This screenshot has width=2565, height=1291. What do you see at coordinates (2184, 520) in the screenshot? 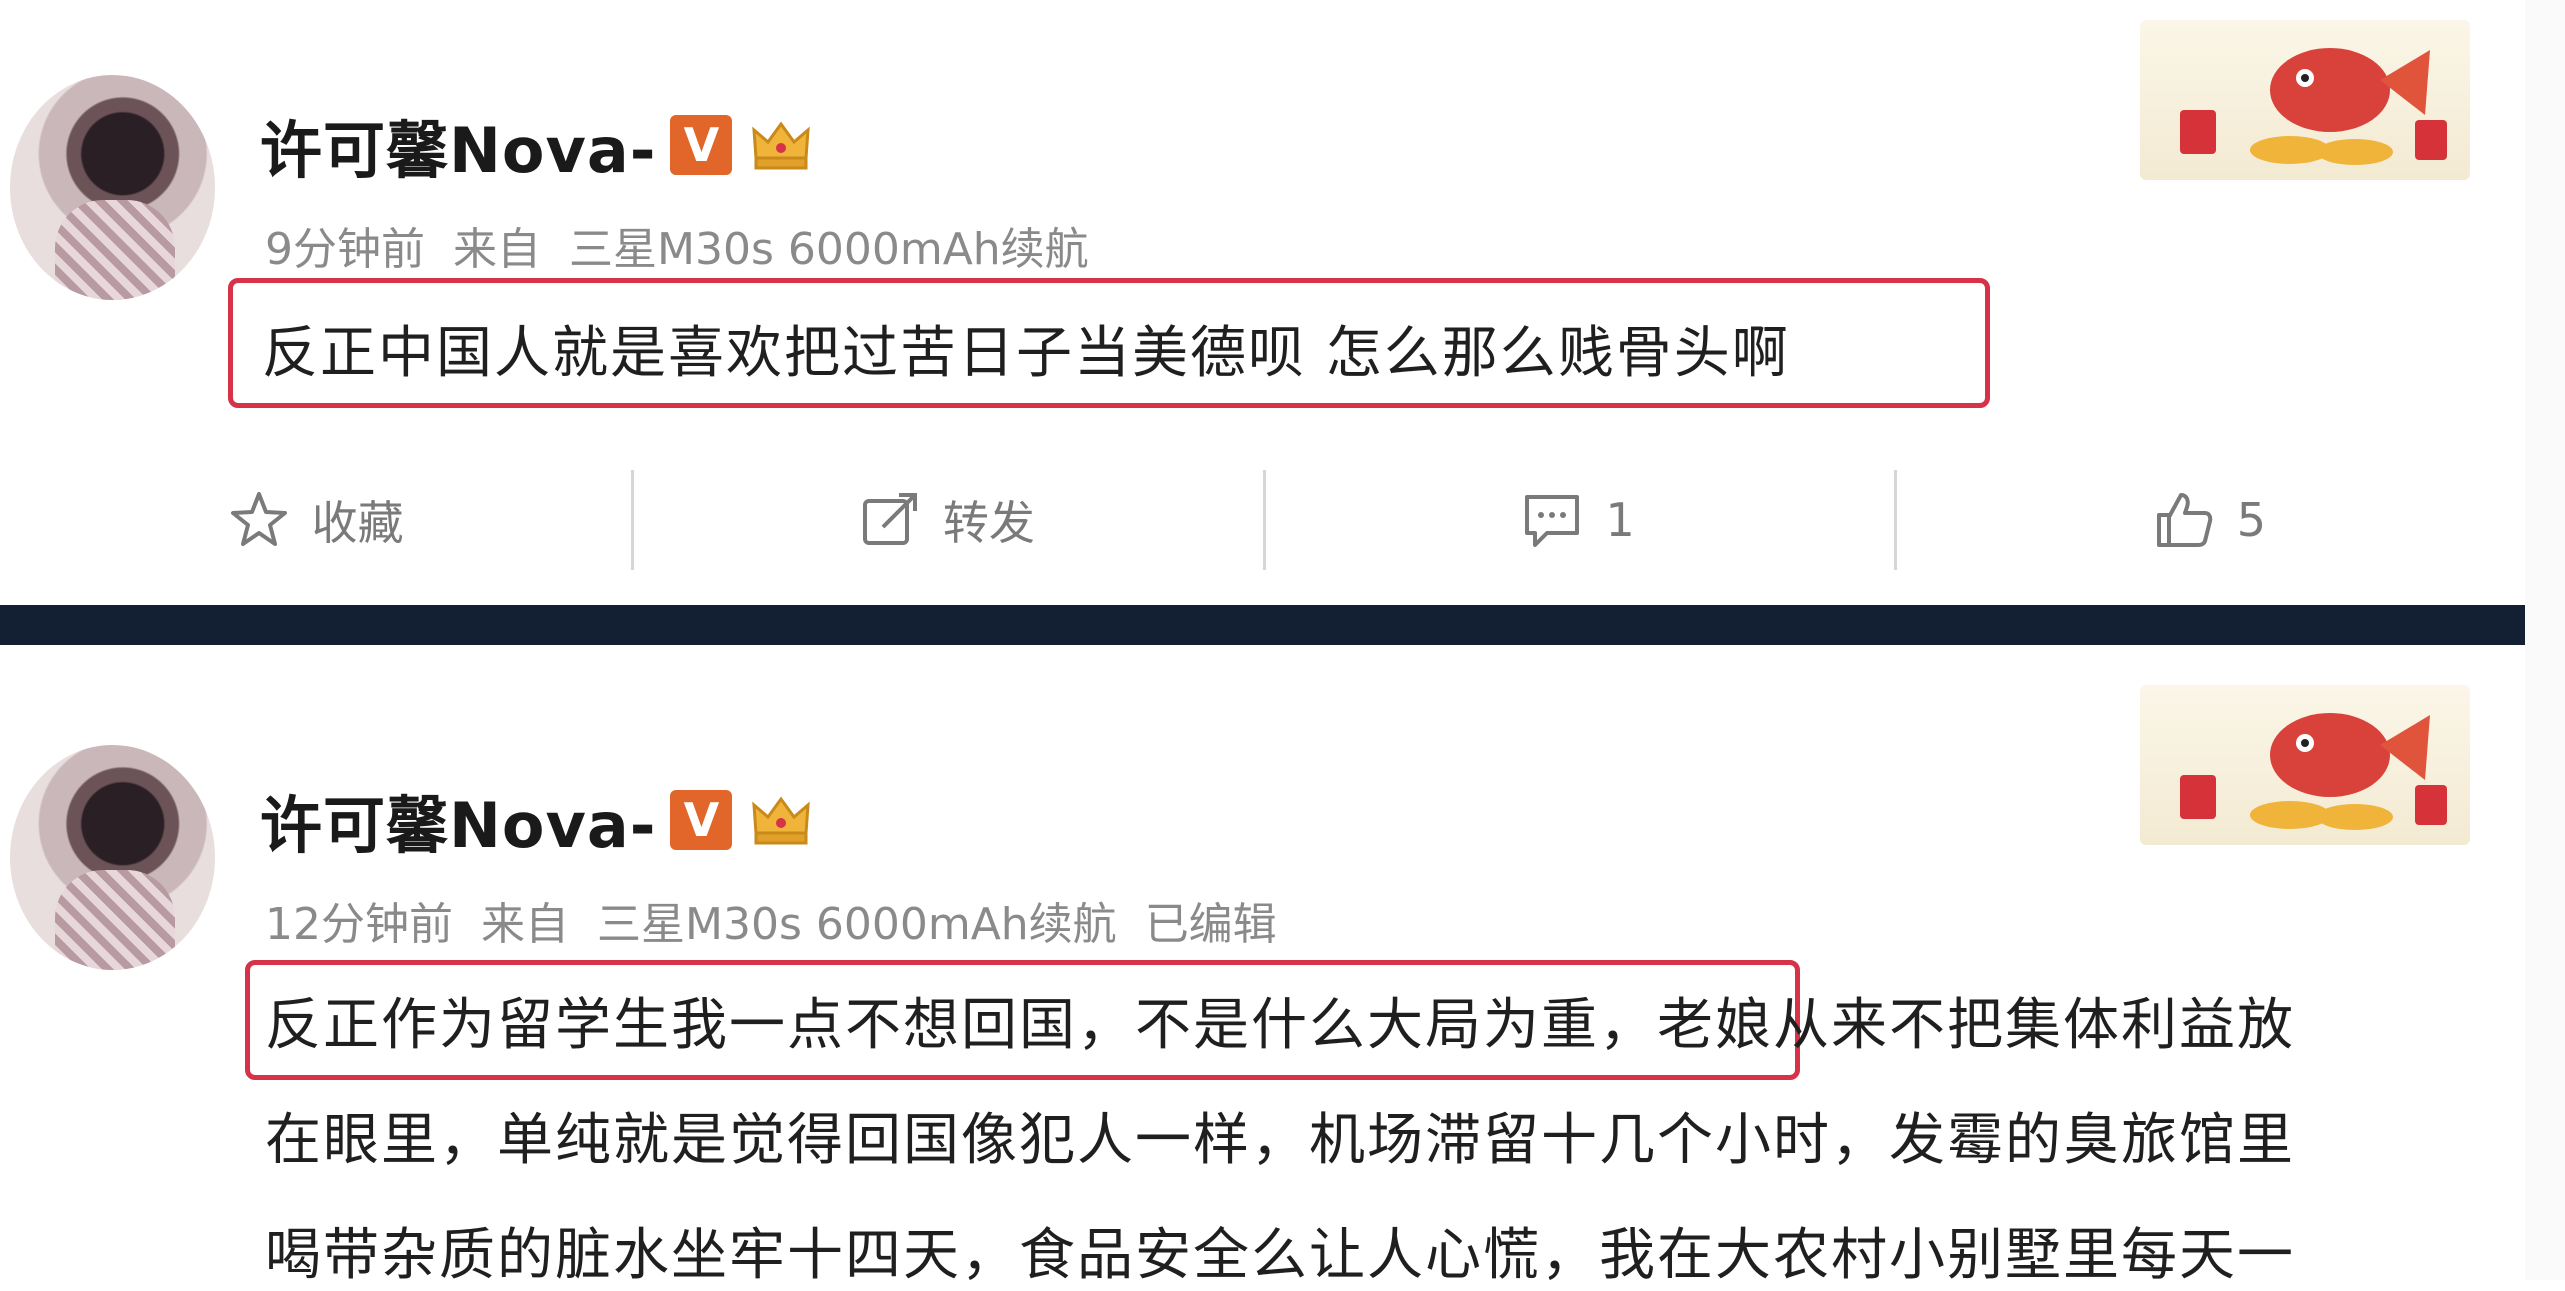
I see `thumbs-up-icon` at bounding box center [2184, 520].